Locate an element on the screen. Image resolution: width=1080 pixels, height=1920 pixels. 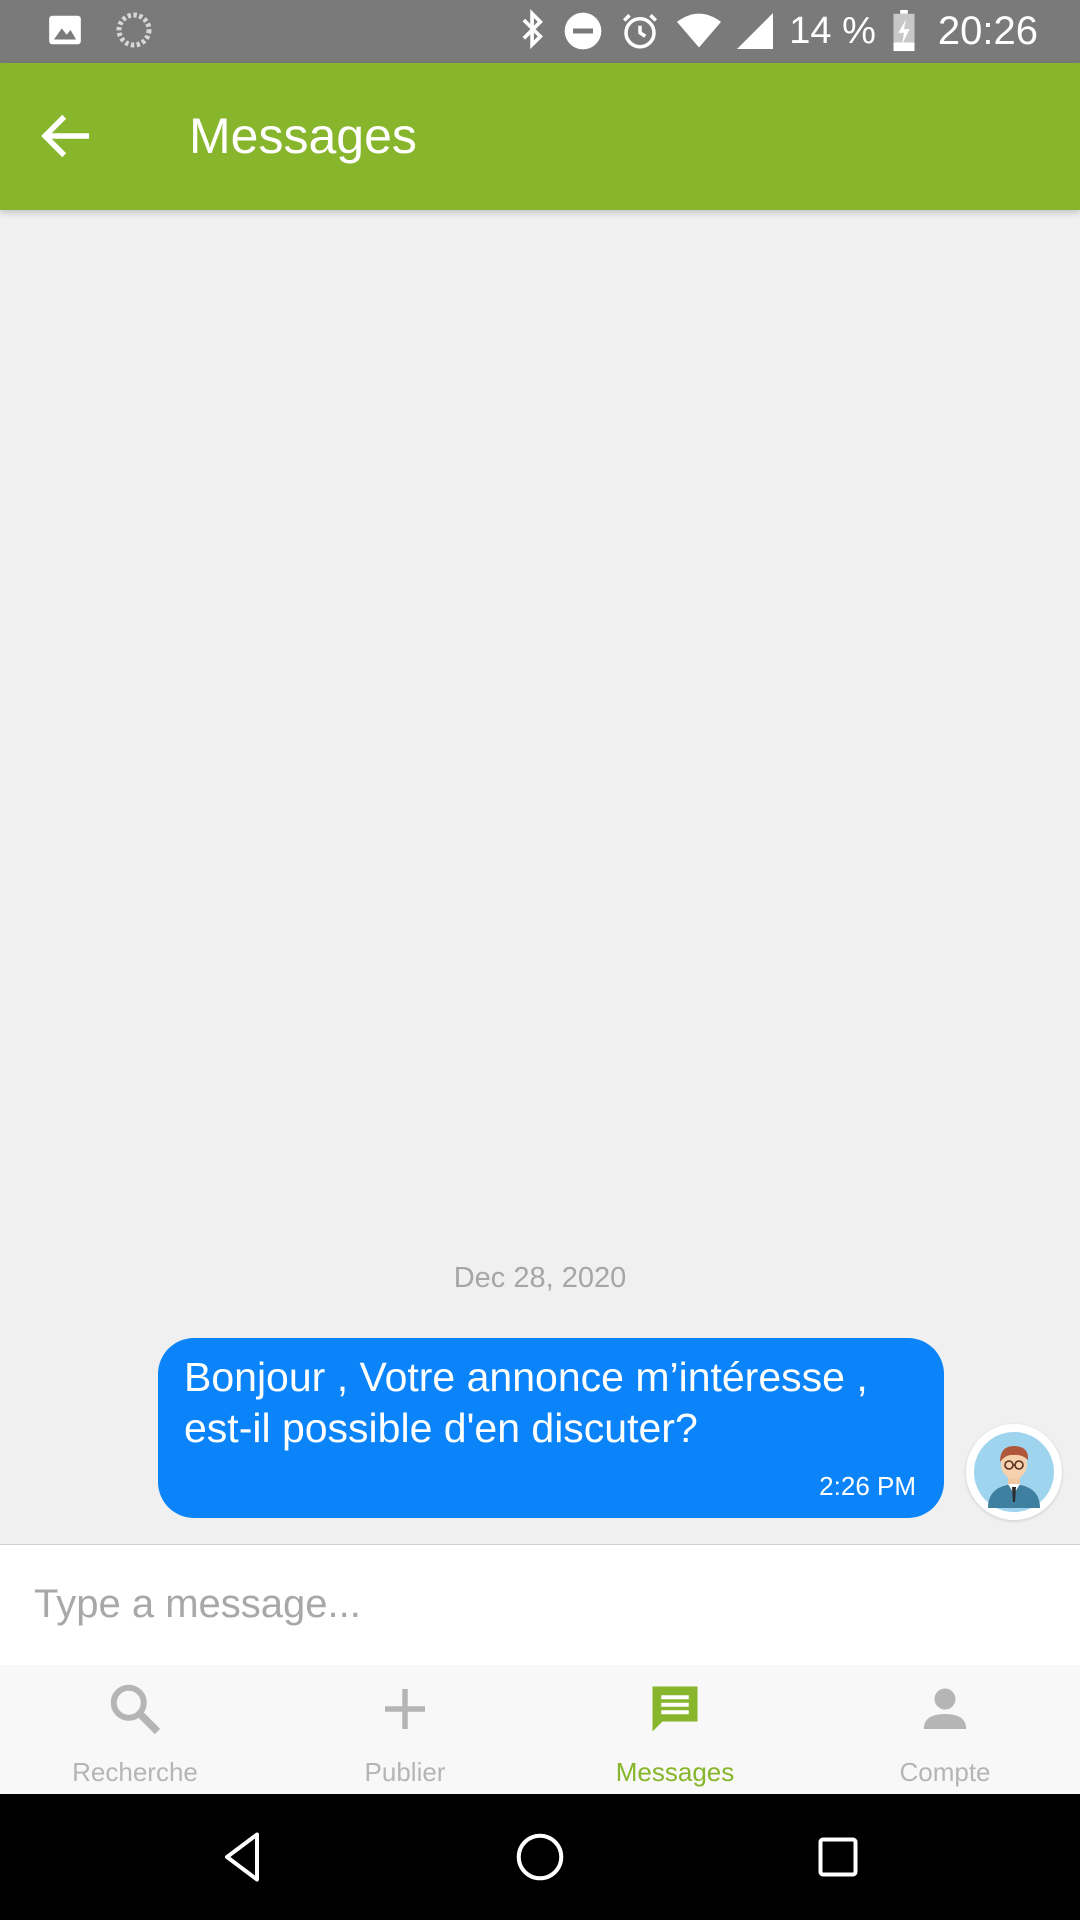
search-icon is located at coordinates (135, 1709).